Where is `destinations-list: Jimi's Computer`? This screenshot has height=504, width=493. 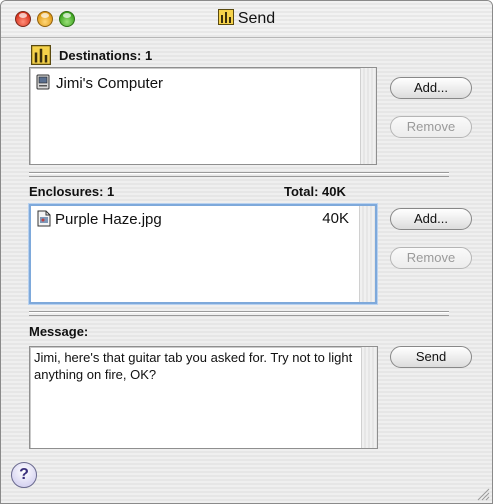
destinations-list: Jimi's Computer is located at coordinates (203, 116).